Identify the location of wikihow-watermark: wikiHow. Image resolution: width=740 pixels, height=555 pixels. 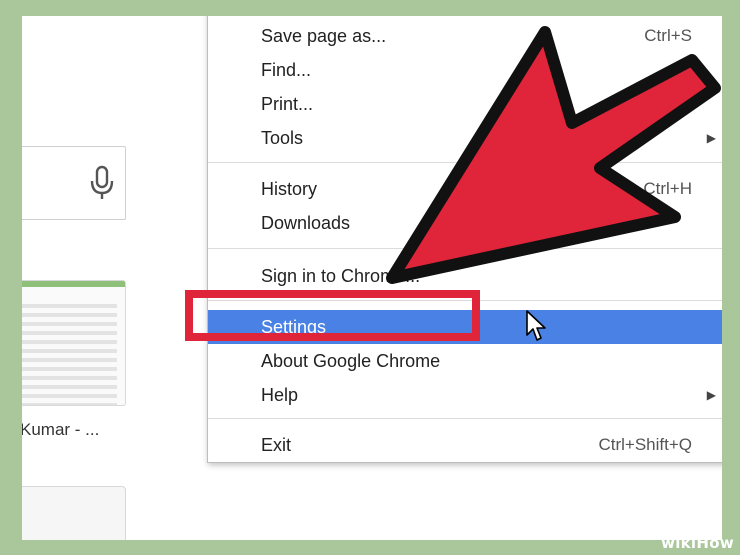
(697, 543).